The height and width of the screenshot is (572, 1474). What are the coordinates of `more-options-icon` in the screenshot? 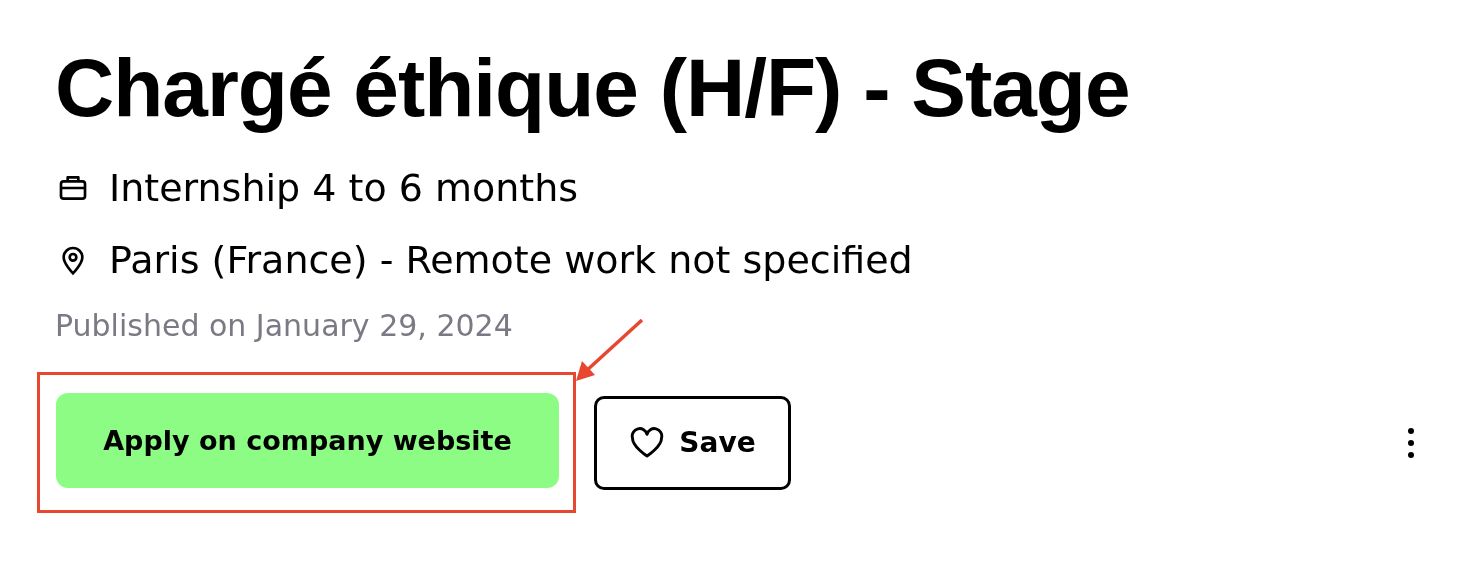 It's located at (1411, 442).